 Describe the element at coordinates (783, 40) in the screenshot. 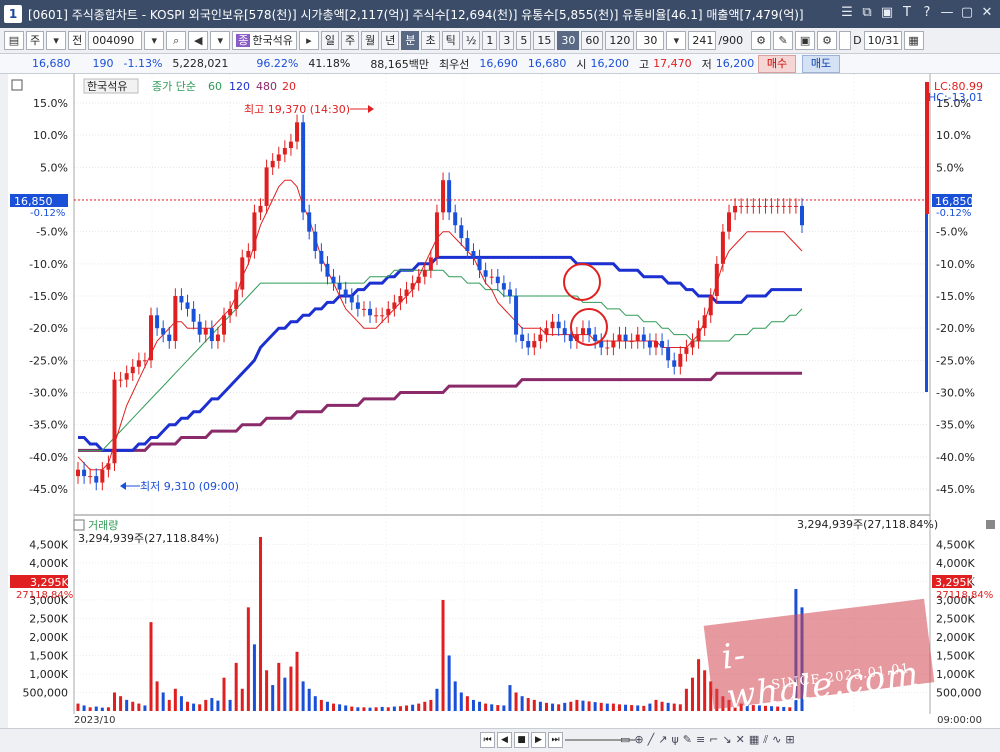

I see `draw-icon: ✎` at that location.